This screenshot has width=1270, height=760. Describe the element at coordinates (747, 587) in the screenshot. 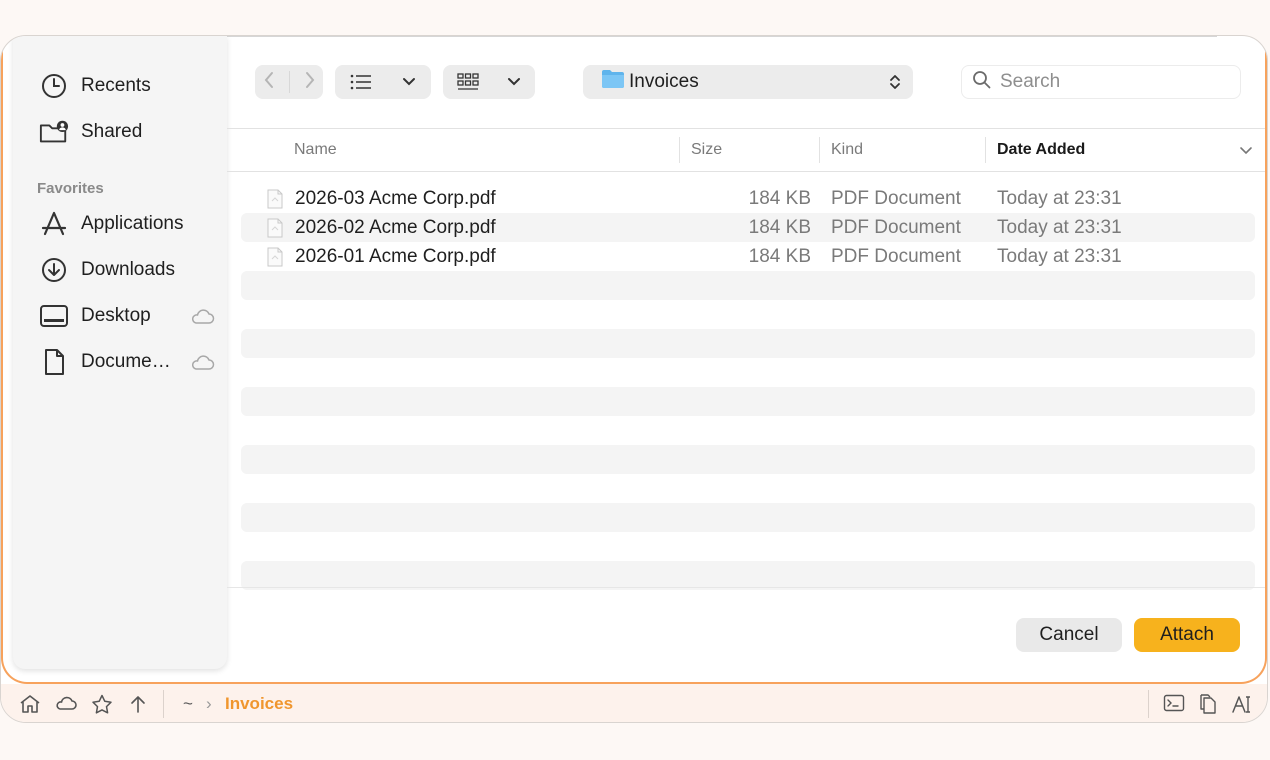

I see `footer-divider` at that location.